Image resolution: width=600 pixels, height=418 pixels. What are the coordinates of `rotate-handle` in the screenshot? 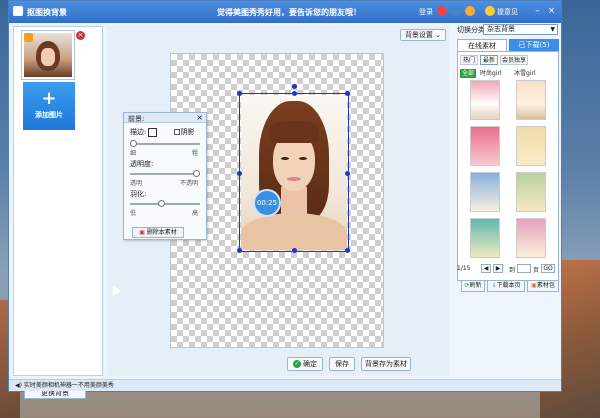 It's located at (294, 86).